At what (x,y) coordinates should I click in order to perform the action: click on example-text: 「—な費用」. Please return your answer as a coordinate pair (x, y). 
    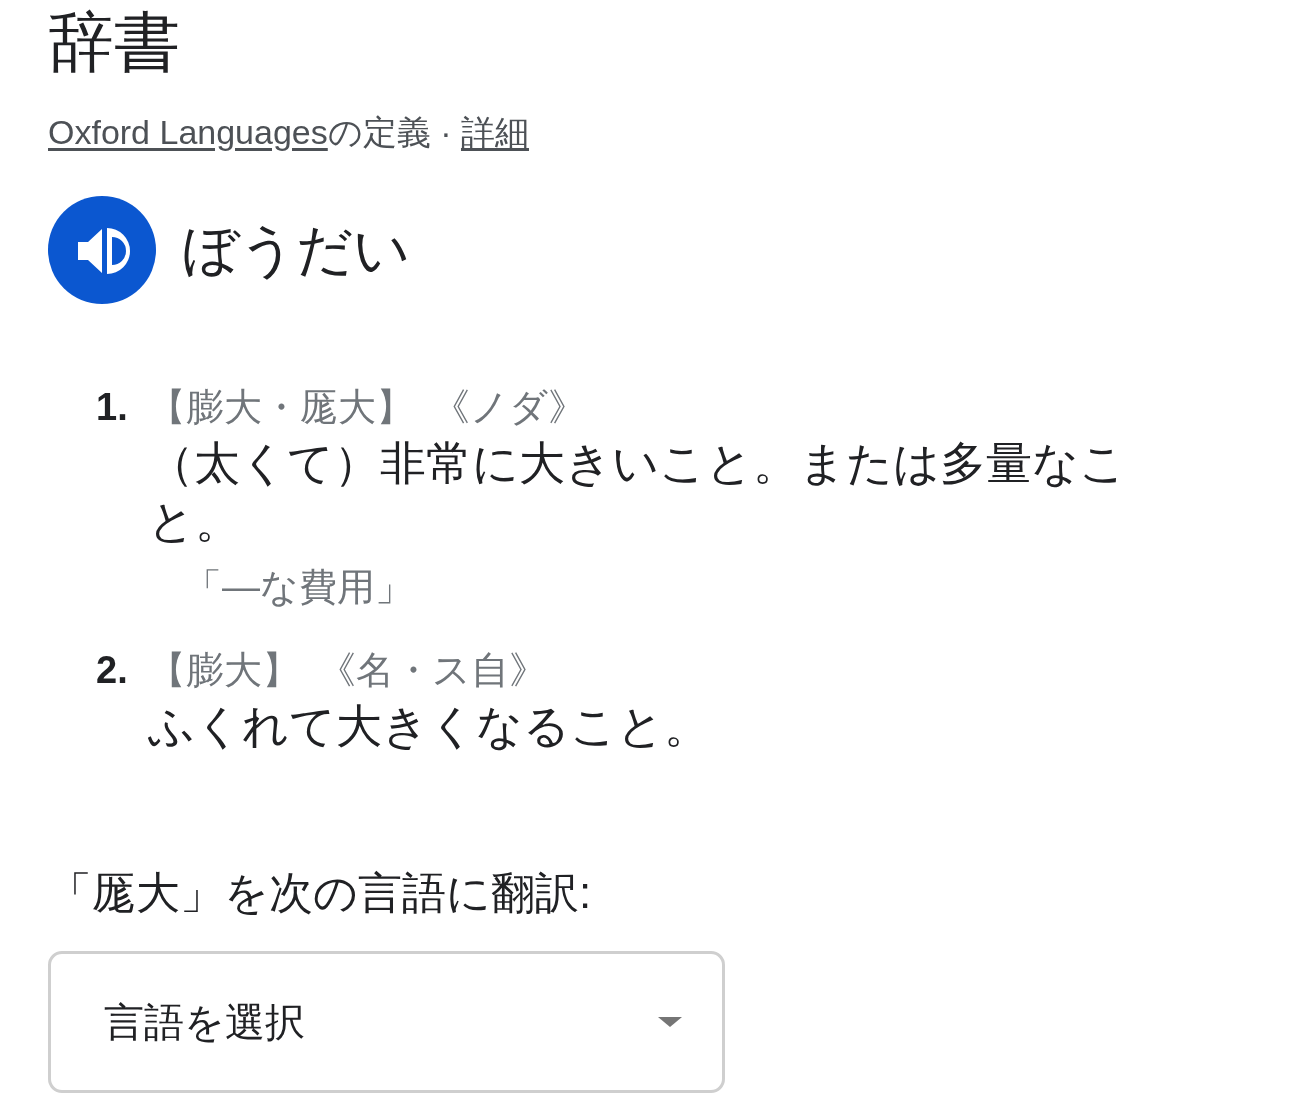
    Looking at the image, I should click on (298, 587).